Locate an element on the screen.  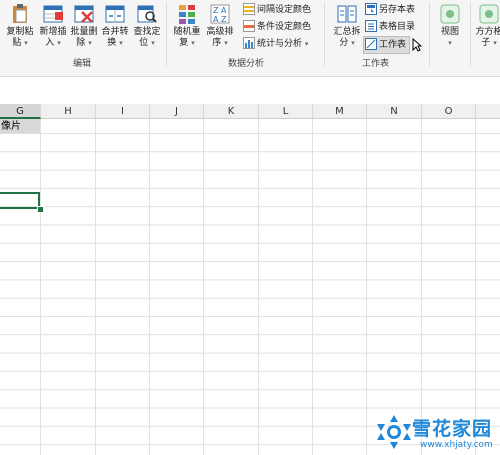
save-sheet-label: 另存本表 is located at coordinates (397, 10).